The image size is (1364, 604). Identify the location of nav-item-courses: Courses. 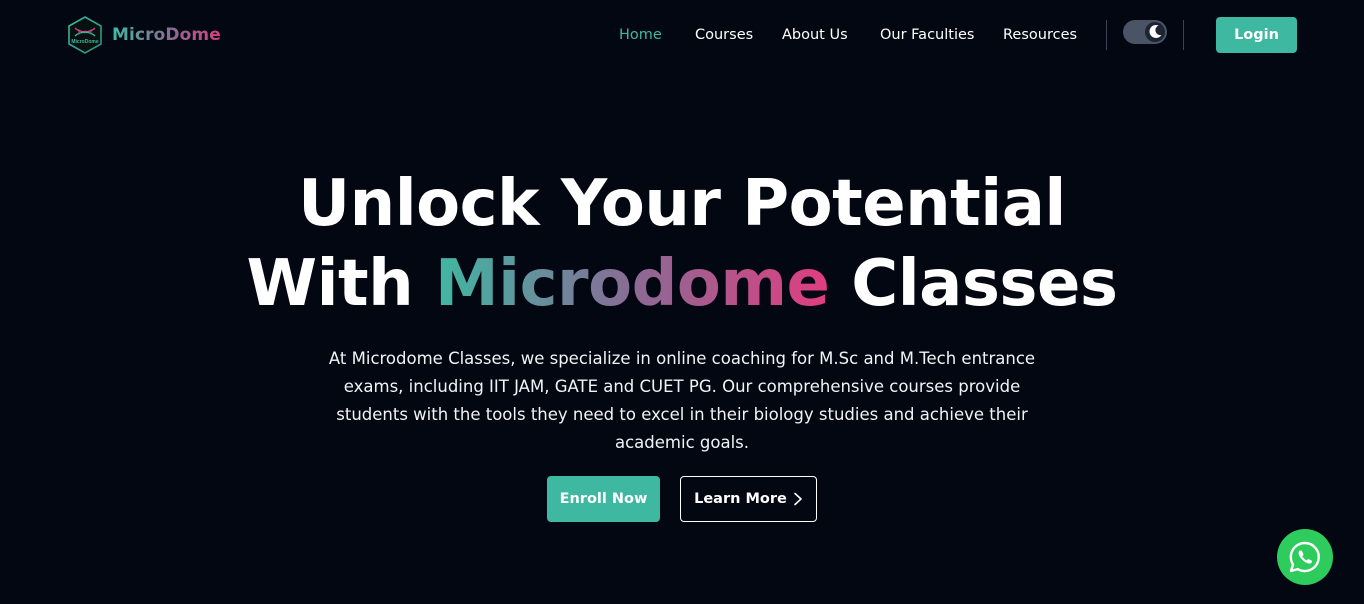
(724, 35).